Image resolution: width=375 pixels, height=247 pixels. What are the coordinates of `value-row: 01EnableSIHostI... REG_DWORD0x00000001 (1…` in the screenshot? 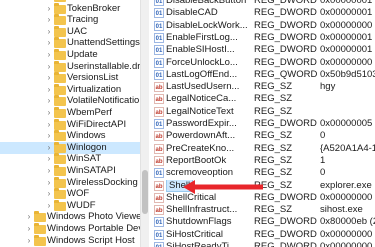 It's located at (262, 50).